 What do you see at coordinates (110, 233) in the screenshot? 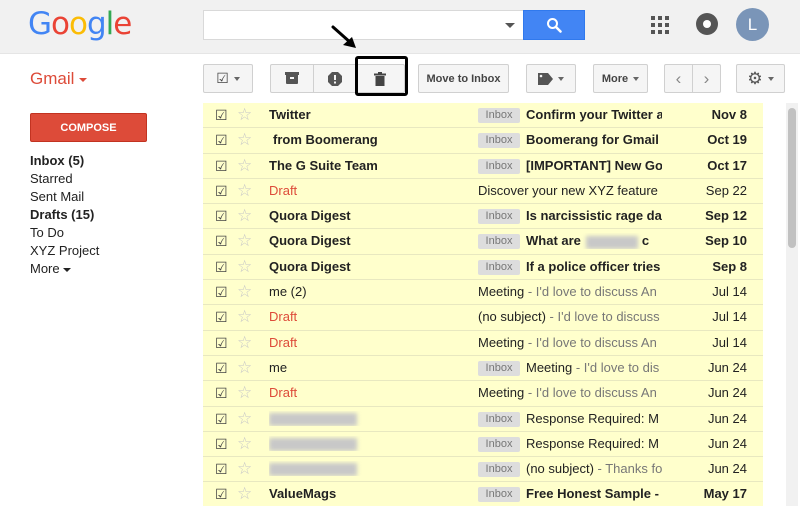
I see `sidebar-item-to-do: To Do` at bounding box center [110, 233].